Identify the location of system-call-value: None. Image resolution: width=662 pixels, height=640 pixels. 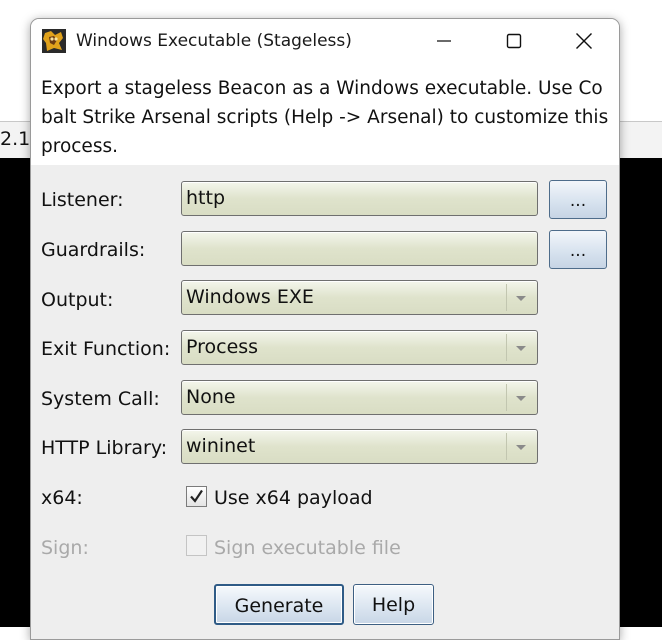
(211, 397).